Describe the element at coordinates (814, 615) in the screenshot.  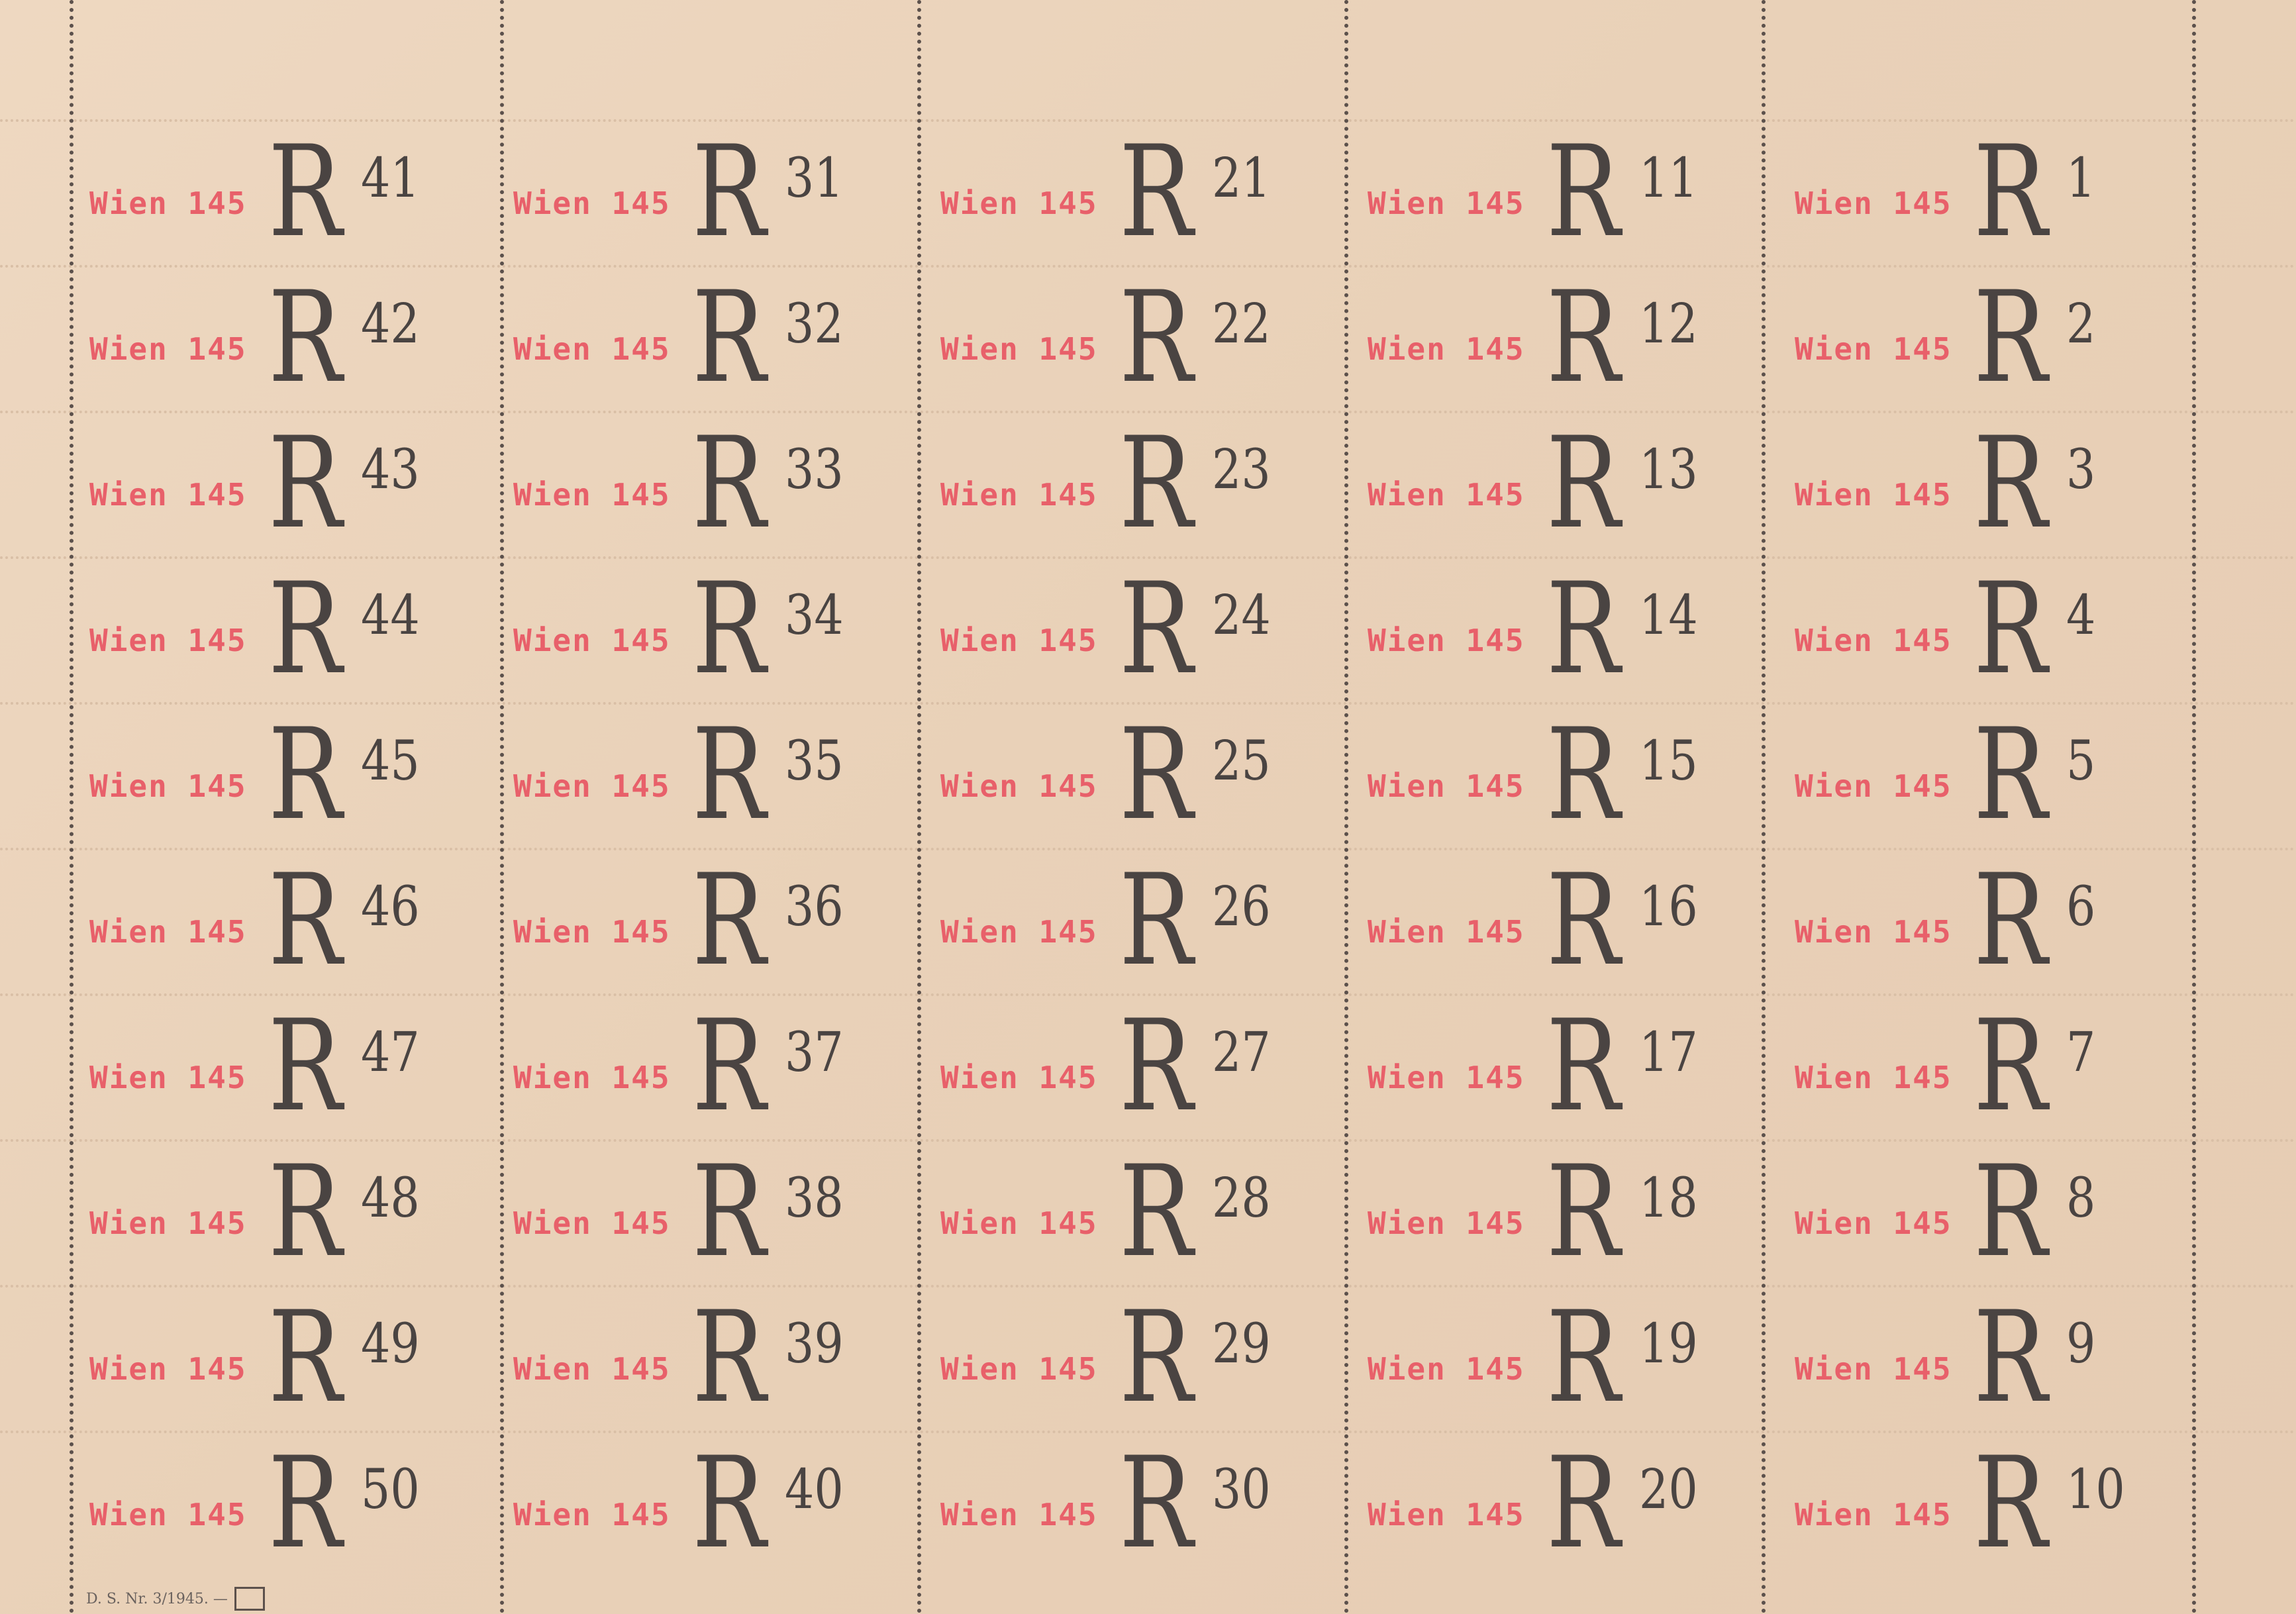
I see `label-number: 34` at that location.